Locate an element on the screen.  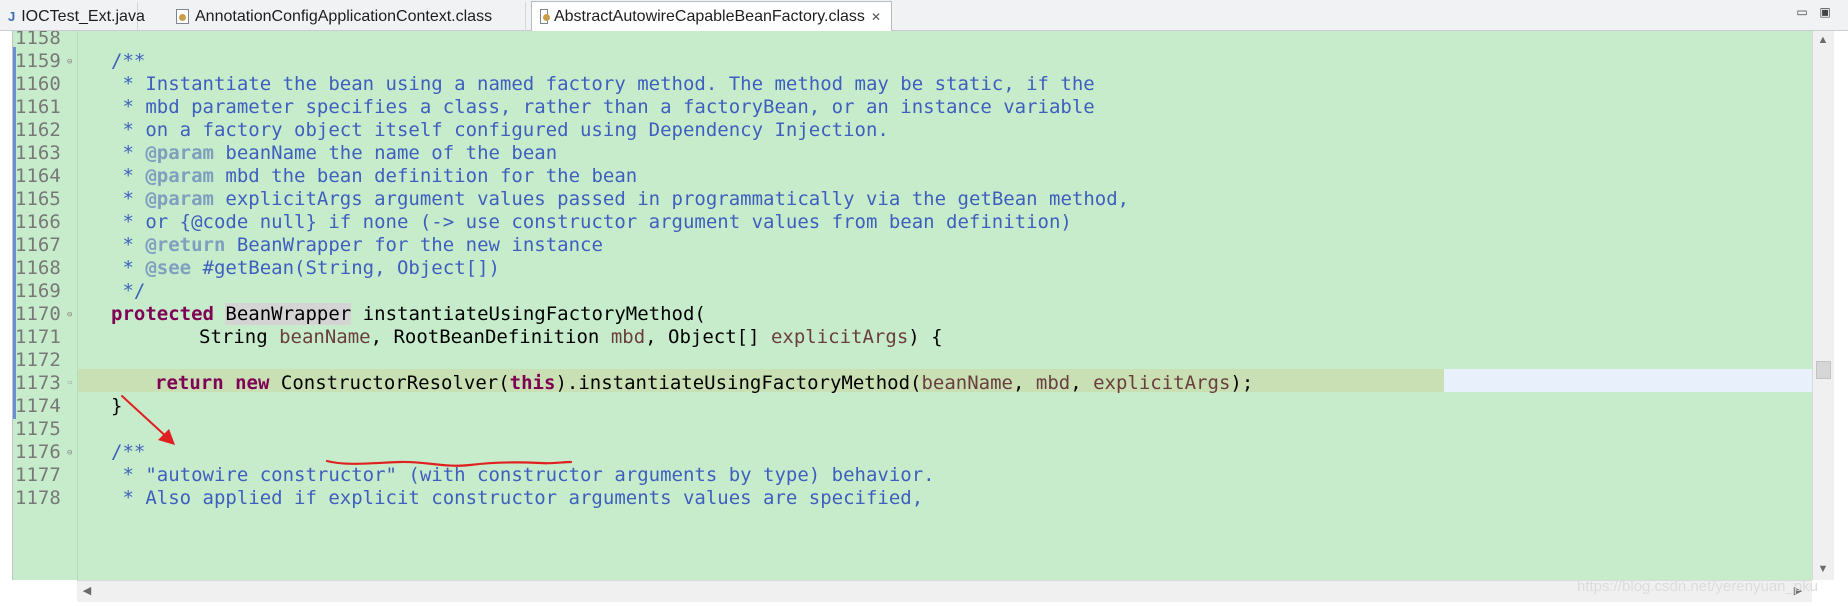
scrollbar-thumb is located at coordinates (1823, 370).